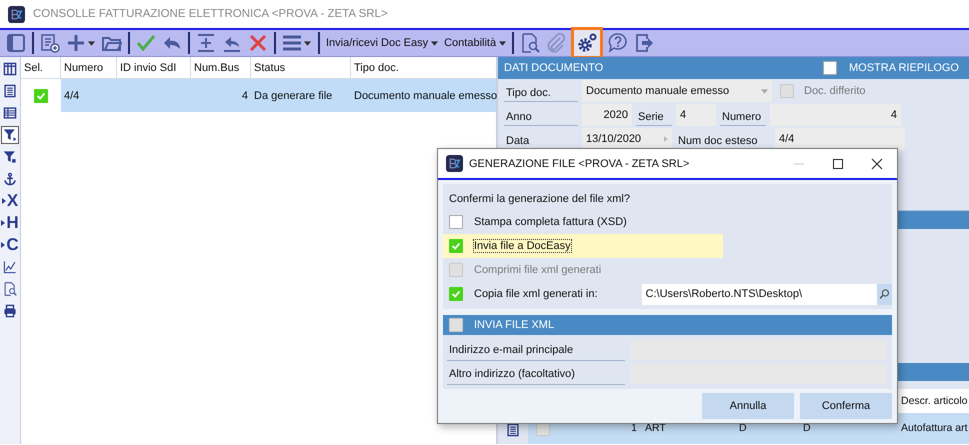 This screenshot has height=445, width=969. What do you see at coordinates (743, 115) in the screenshot?
I see `field-label: Numero` at bounding box center [743, 115].